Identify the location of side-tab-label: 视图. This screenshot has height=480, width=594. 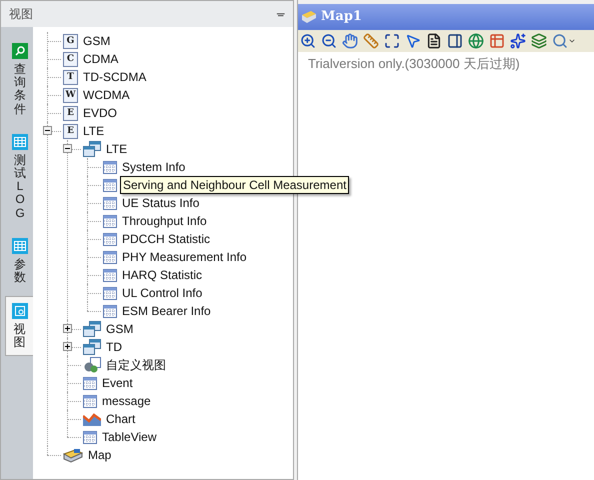
(20, 336).